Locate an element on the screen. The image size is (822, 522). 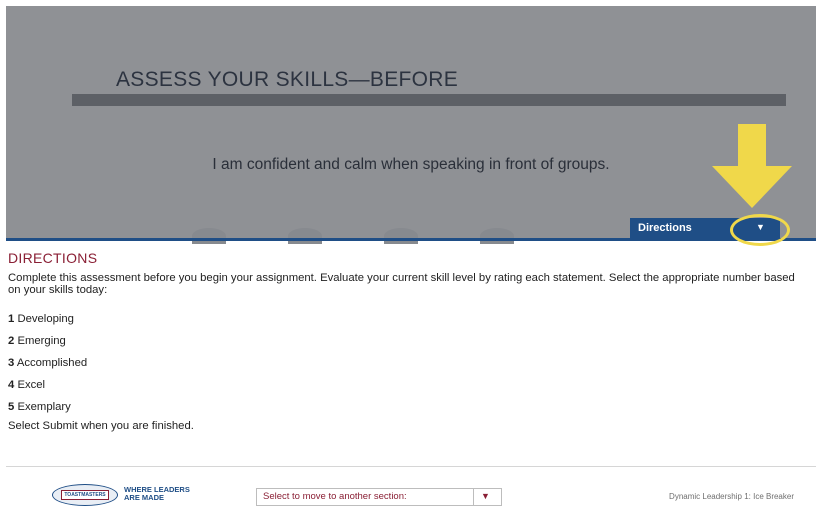
section-select-label: Select to move to another section: is located at coordinates (335, 496).